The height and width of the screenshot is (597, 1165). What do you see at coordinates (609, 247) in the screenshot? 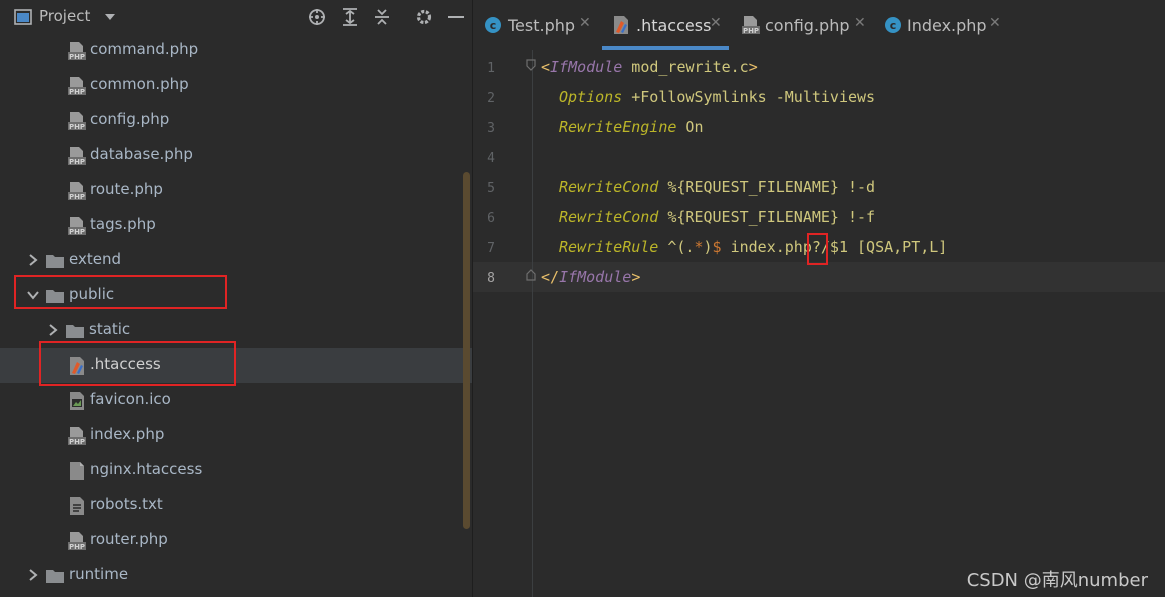
I see `code-token: RewriteRule` at bounding box center [609, 247].